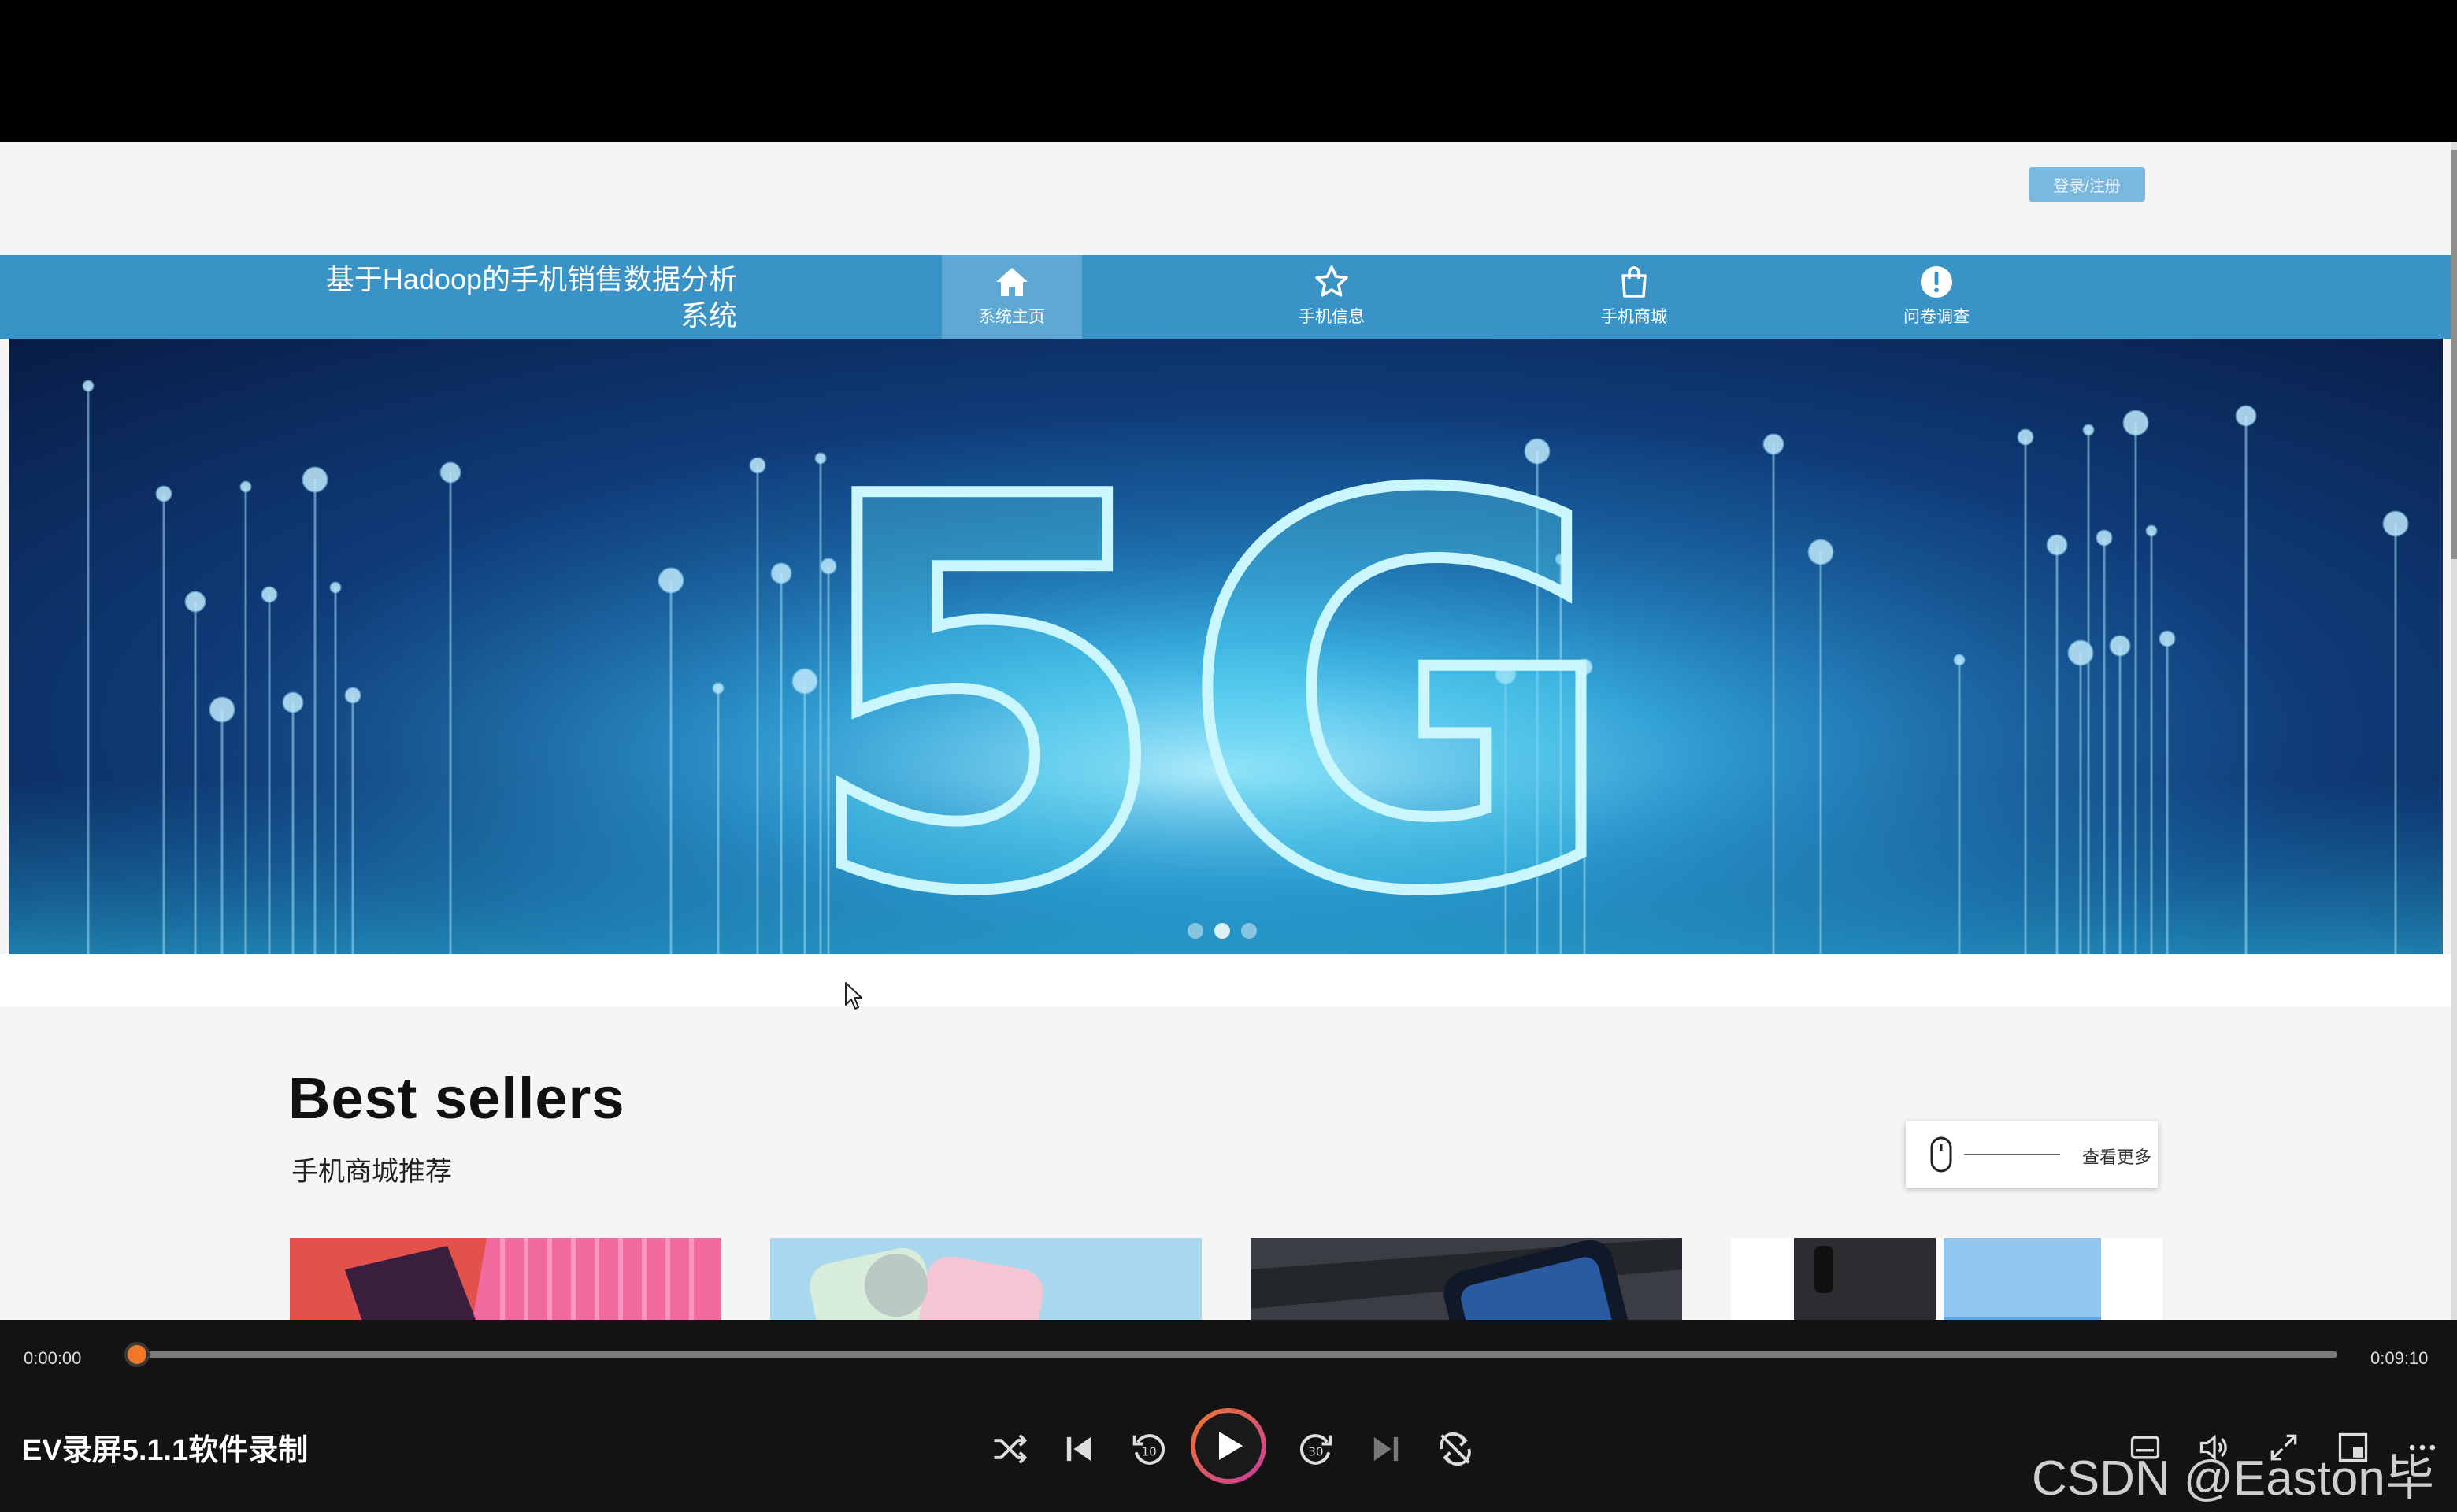 The image size is (2457, 1512). Describe the element at coordinates (708, 315) in the screenshot. I see `brand-line-2: 系统` at that location.